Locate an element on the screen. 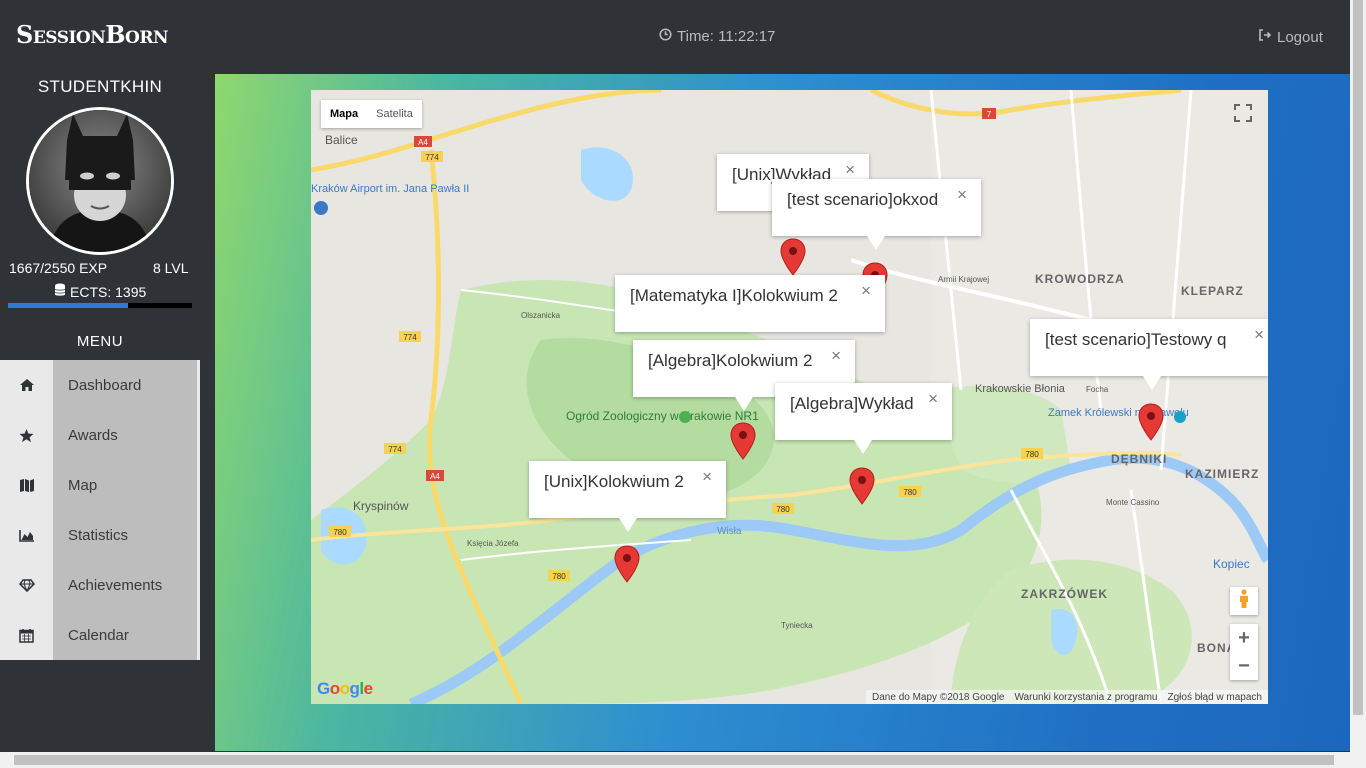 This screenshot has width=1366, height=768. time-label: Time: 11:22:17 is located at coordinates (726, 36).